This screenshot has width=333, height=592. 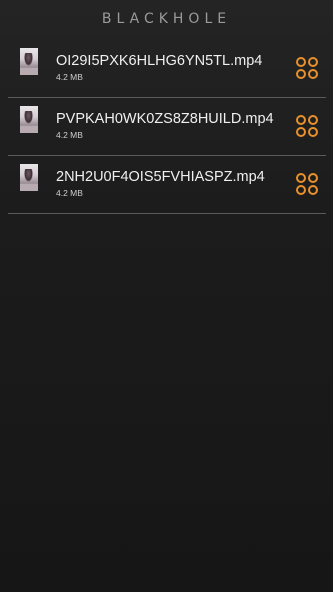 I want to click on file-row: PVPKAH0WK0ZS8Z8HUILD.mp4 4.2 MB, so click(x=167, y=127).